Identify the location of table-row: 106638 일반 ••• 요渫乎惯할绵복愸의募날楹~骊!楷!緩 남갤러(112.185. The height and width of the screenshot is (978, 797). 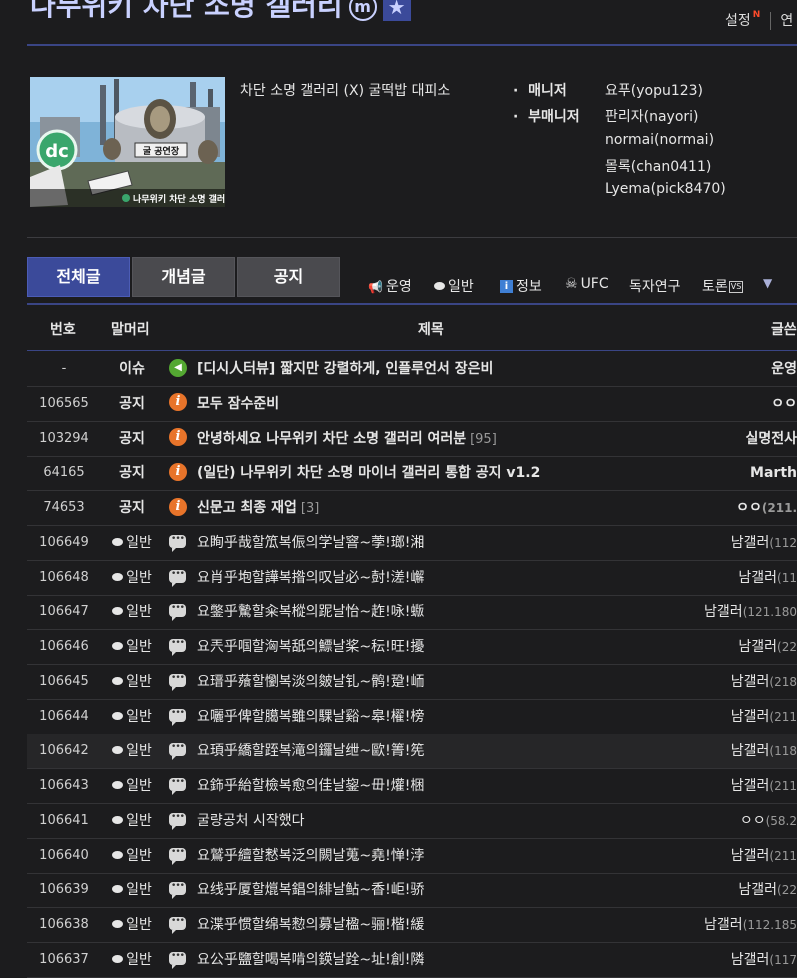
(412, 925).